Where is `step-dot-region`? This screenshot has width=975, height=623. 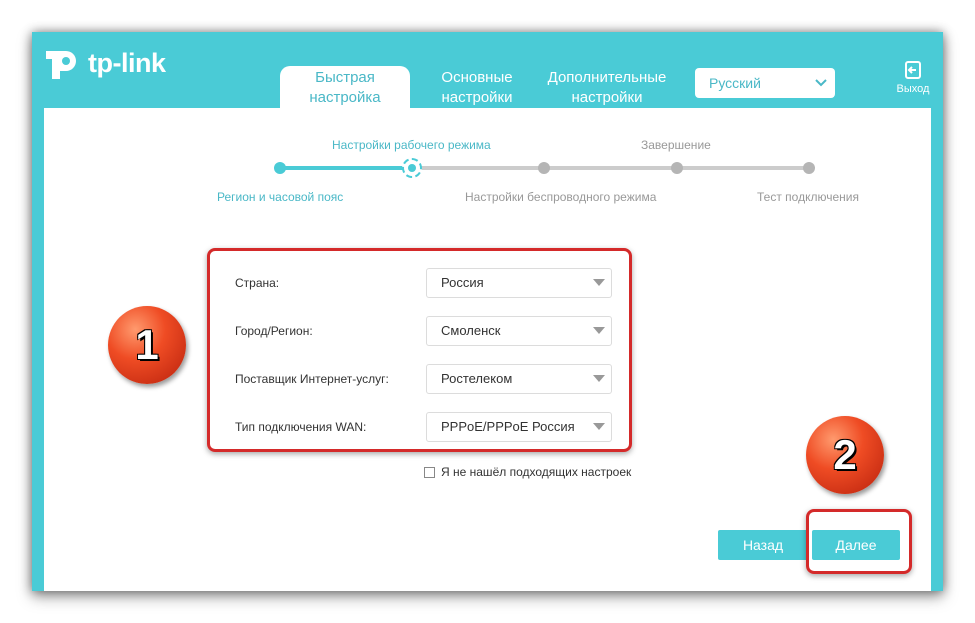 step-dot-region is located at coordinates (280, 168).